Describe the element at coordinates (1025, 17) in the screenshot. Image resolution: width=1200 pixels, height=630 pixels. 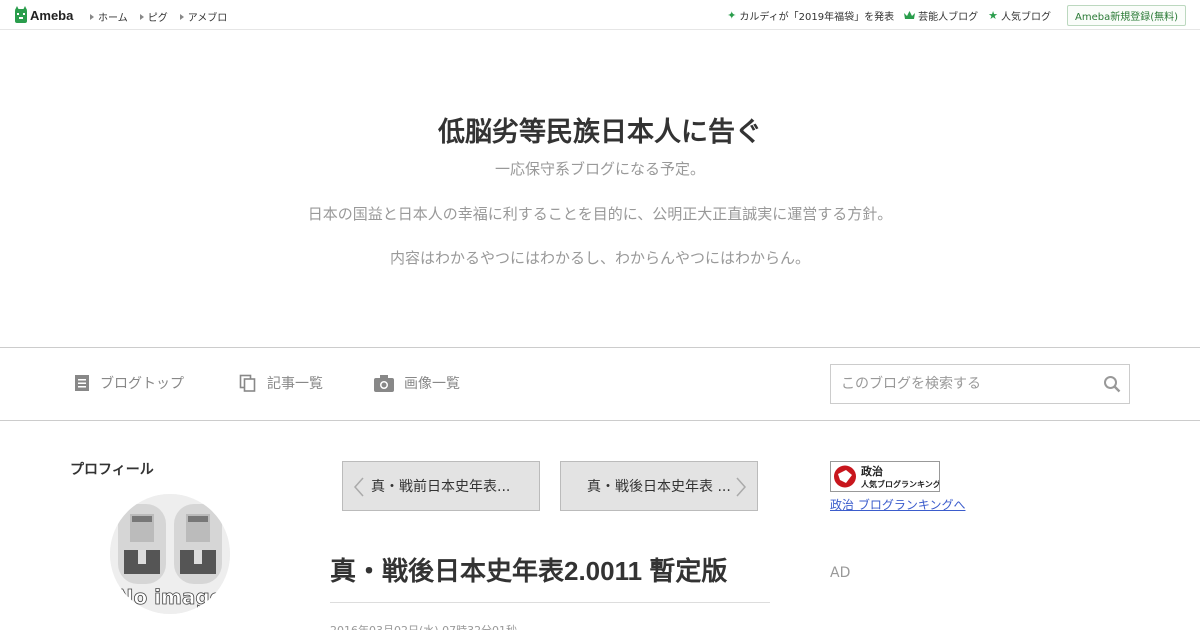
I see `popular-blog-label: 人気ブログ` at that location.